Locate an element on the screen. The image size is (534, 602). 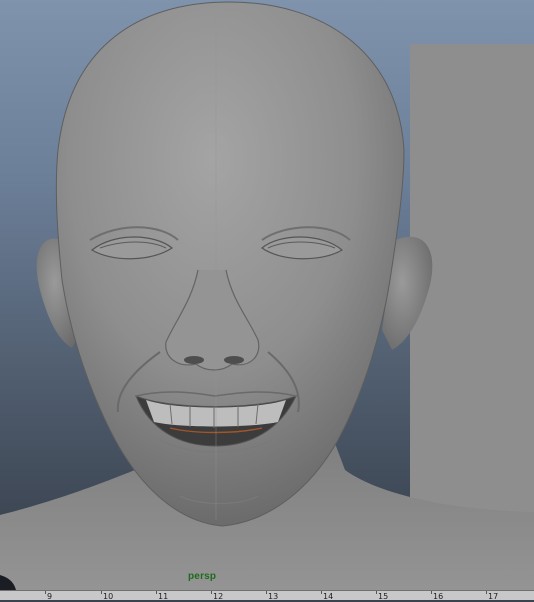
camera-label: persp is located at coordinates (202, 576).